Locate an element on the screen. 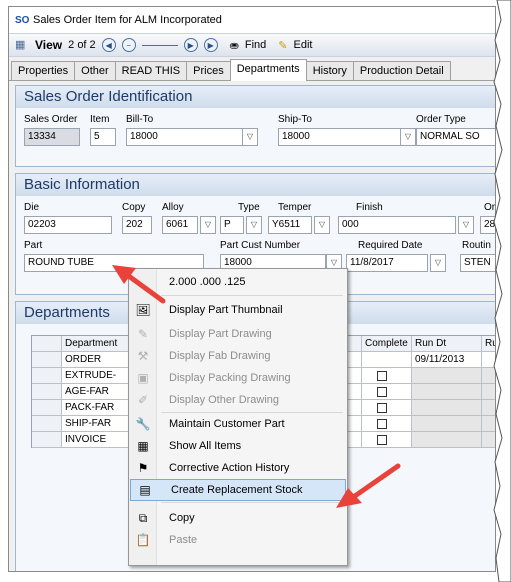  die-label: Die is located at coordinates (32, 207).